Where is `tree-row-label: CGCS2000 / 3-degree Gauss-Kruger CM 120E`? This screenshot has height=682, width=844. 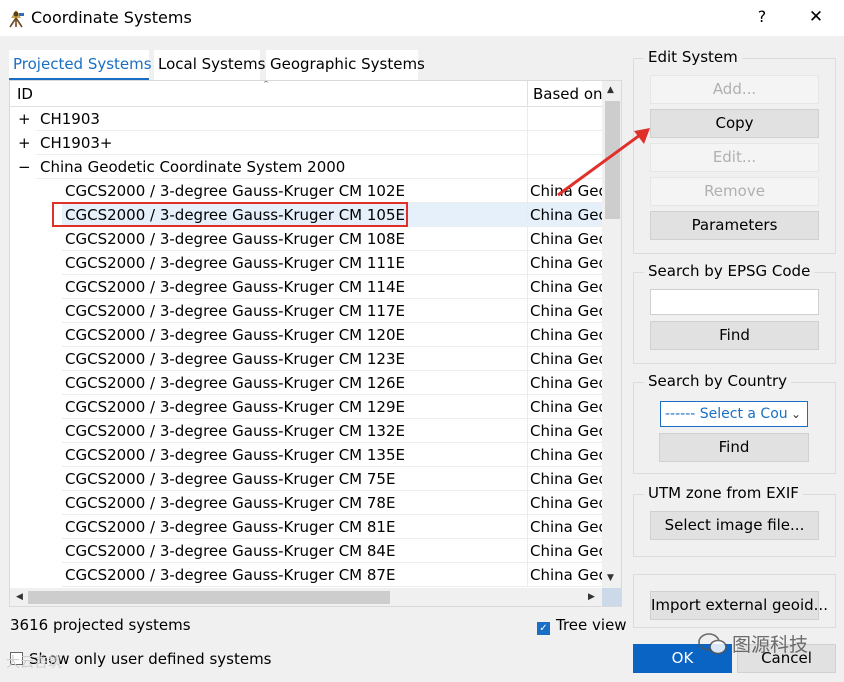 tree-row-label: CGCS2000 / 3-degree Gauss-Kruger CM 120E is located at coordinates (235, 335).